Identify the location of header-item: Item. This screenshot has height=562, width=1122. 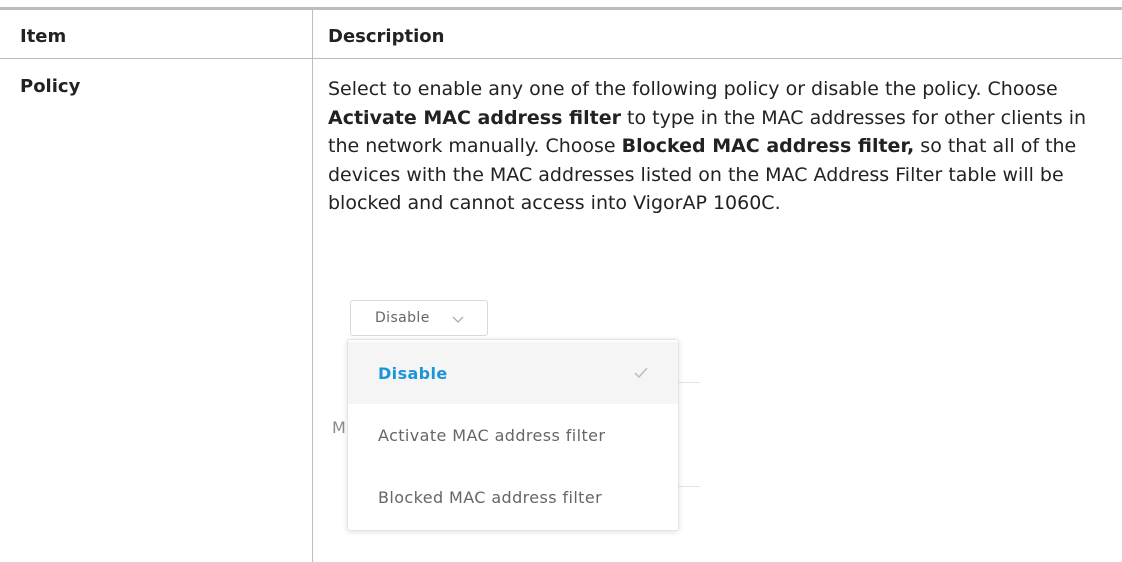
(43, 36).